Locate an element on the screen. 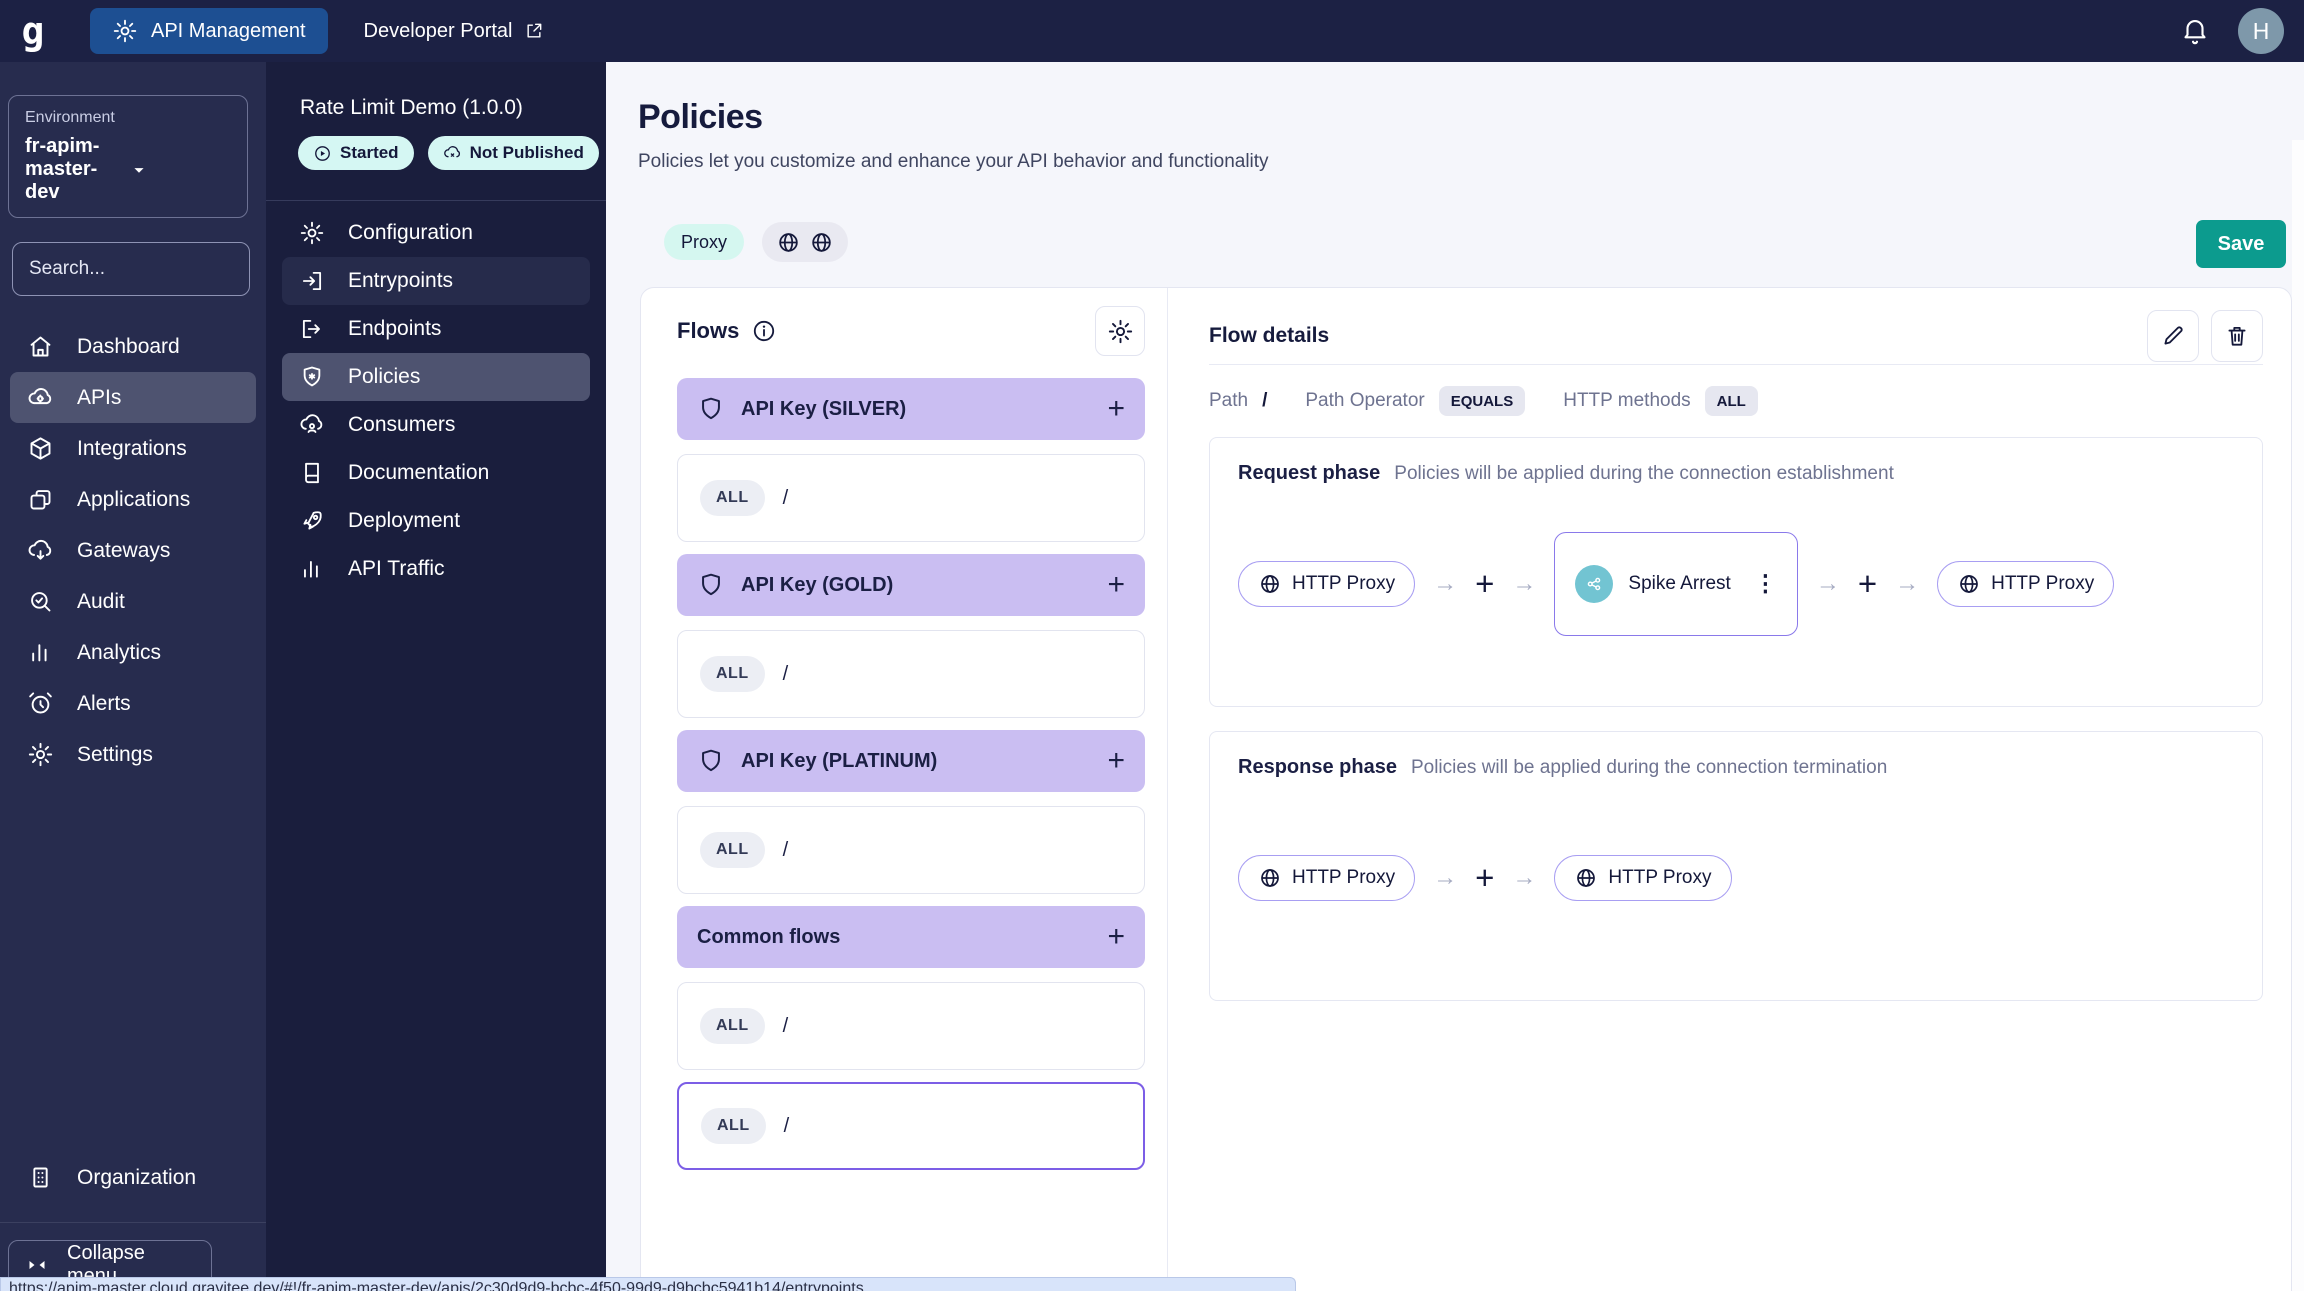  api-item-endpoints: Endpoints is located at coordinates (436, 329).